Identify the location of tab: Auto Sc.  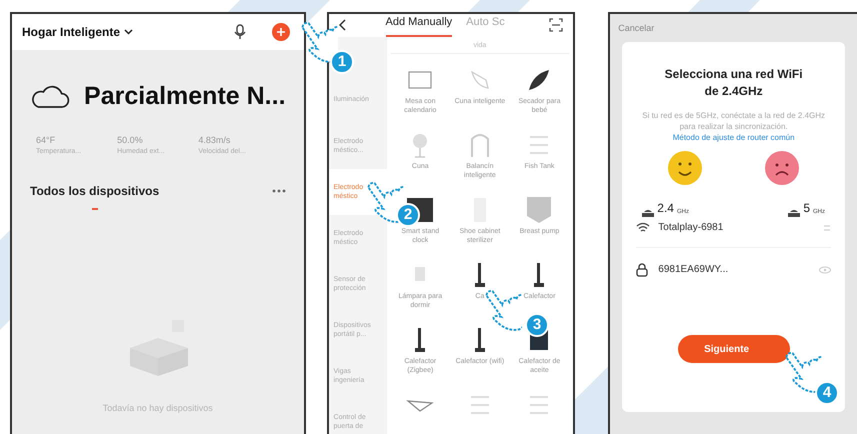
(485, 25).